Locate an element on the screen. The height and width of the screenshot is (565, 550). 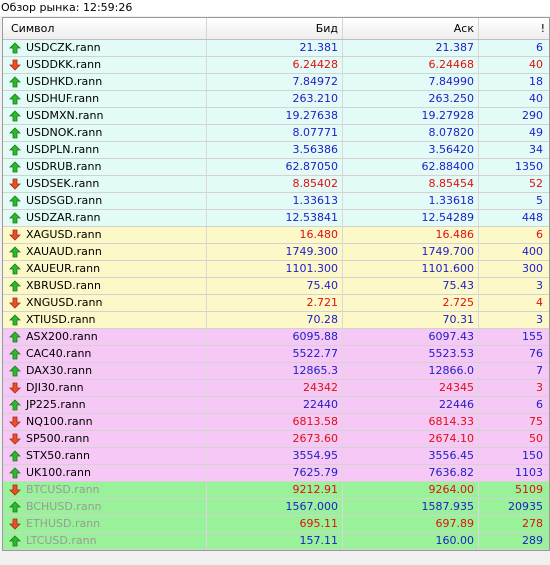
bid-cell: 3.56386 is located at coordinates (275, 150).